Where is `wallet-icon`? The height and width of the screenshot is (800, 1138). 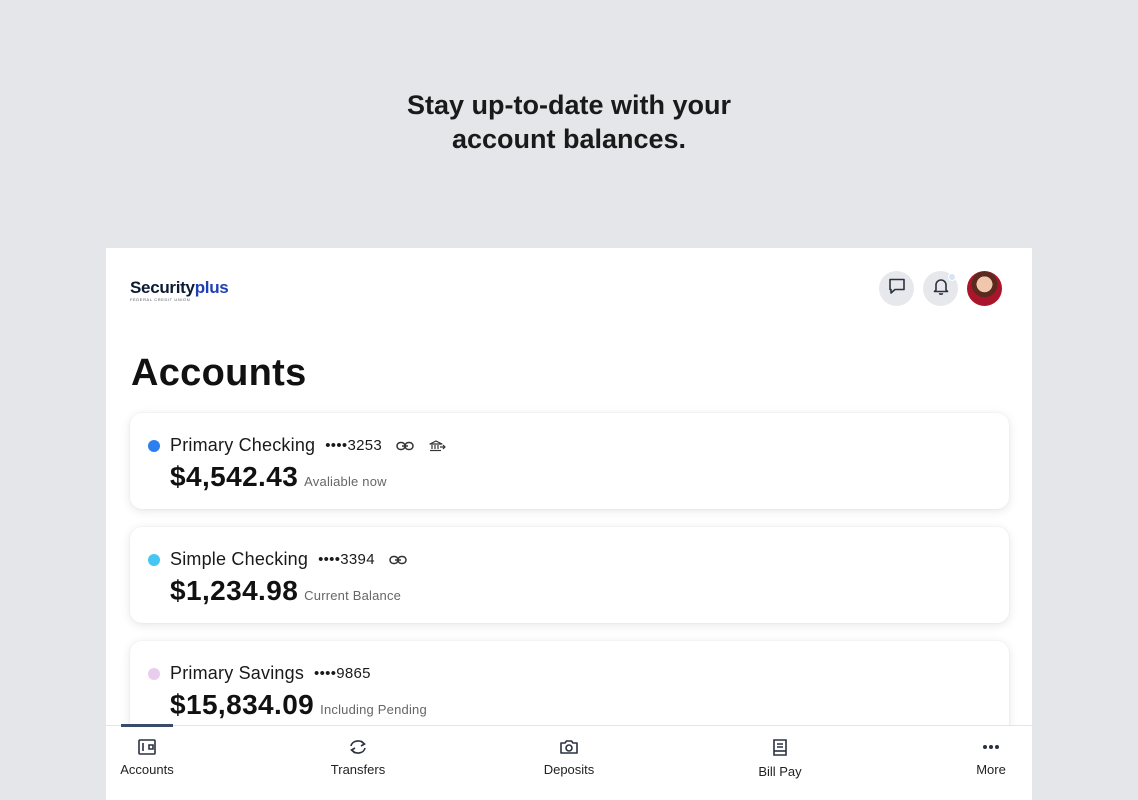 wallet-icon is located at coordinates (147, 747).